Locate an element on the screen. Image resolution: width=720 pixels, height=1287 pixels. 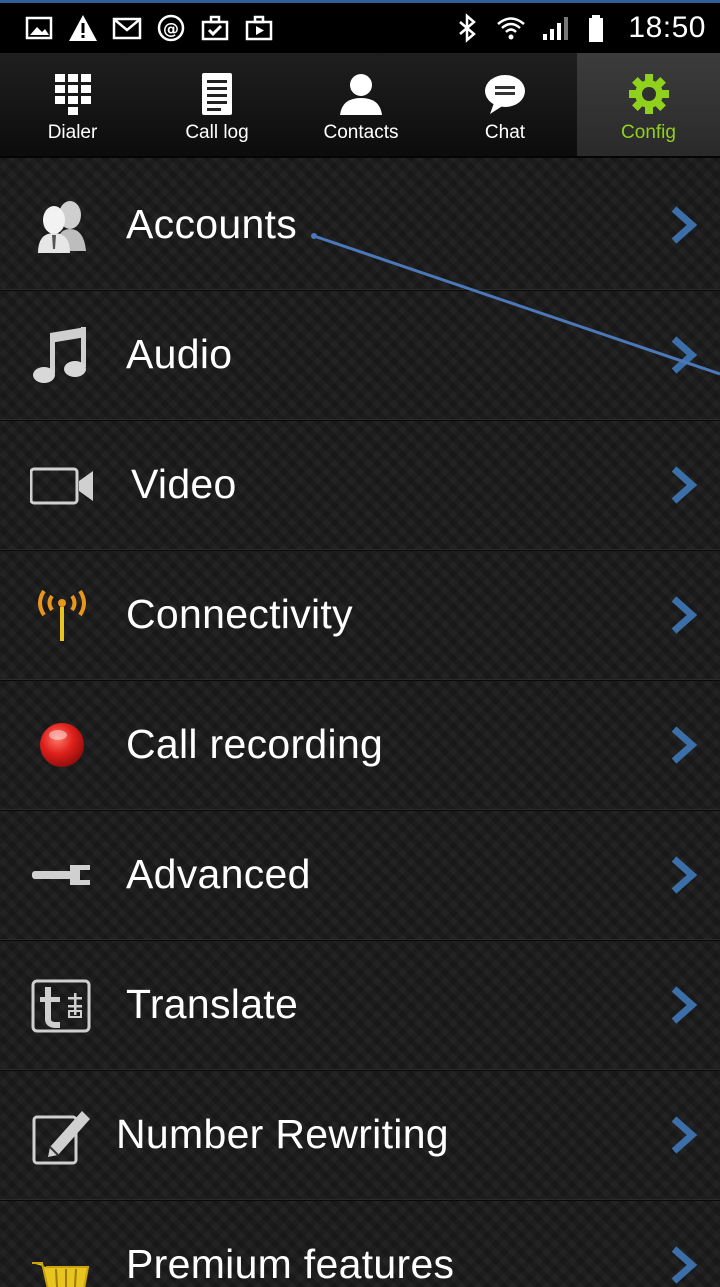
dialpad-icon is located at coordinates (72, 94).